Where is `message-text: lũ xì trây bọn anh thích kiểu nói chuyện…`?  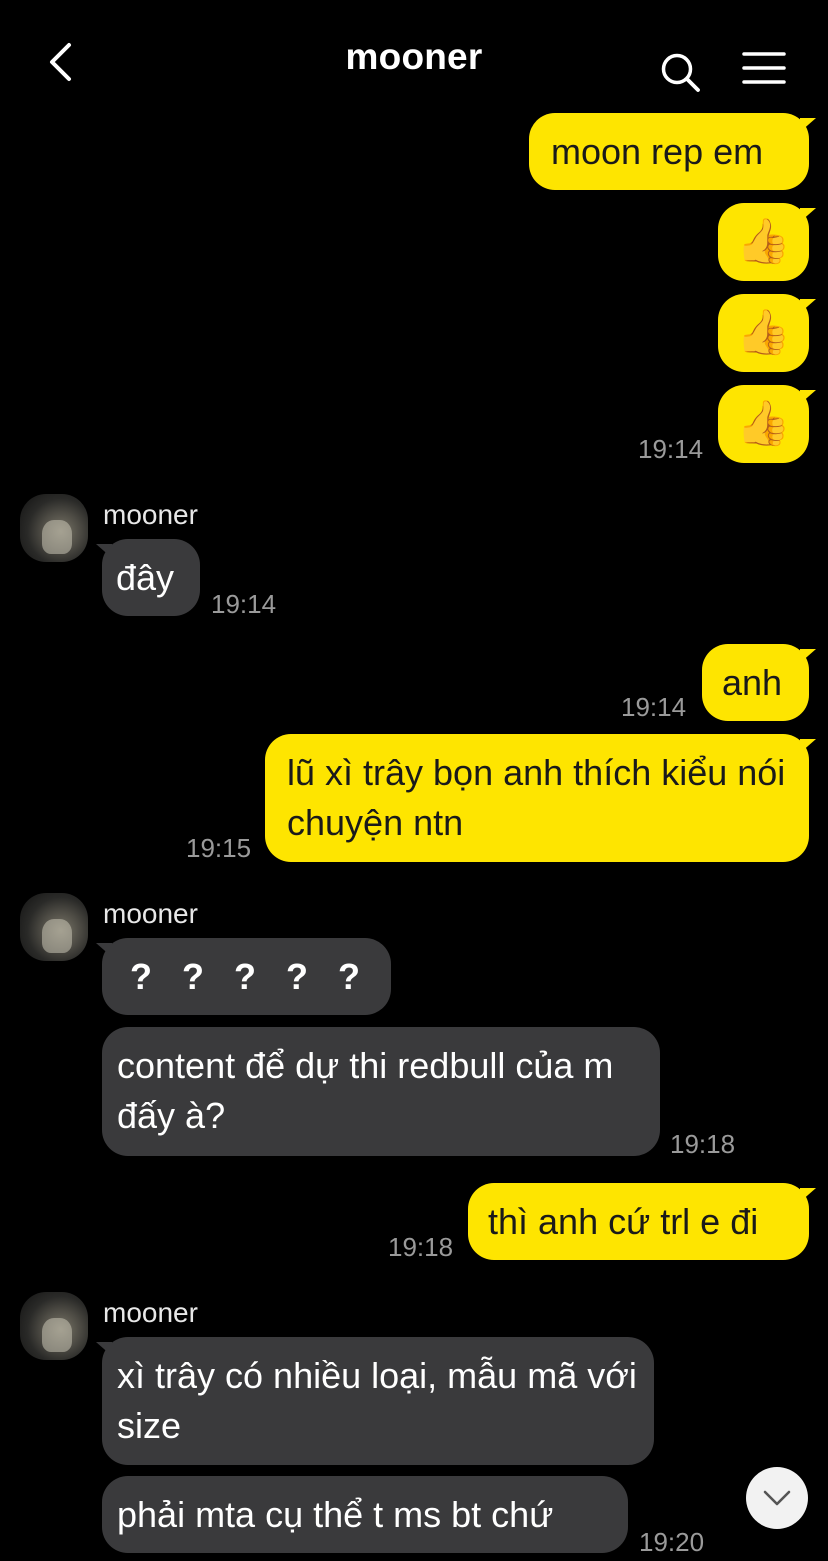
message-text: lũ xì trây bọn anh thích kiểu nói chuyện… is located at coordinates (536, 797).